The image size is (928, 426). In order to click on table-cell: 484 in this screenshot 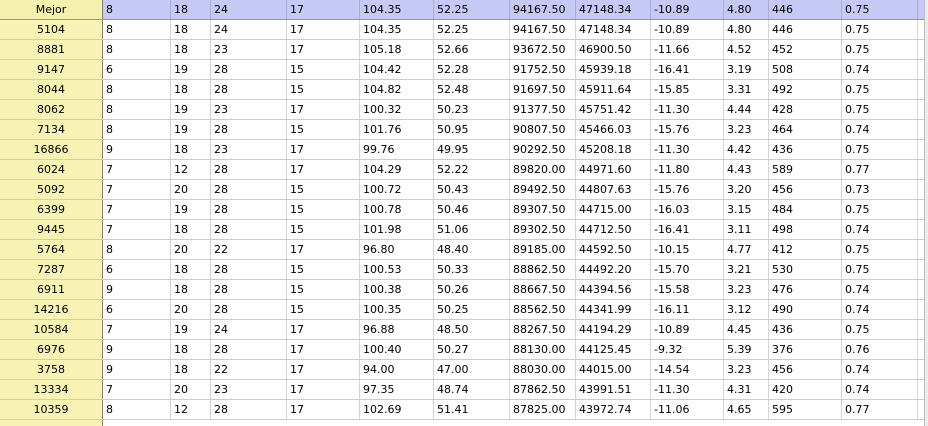, I will do `click(805, 209)`.